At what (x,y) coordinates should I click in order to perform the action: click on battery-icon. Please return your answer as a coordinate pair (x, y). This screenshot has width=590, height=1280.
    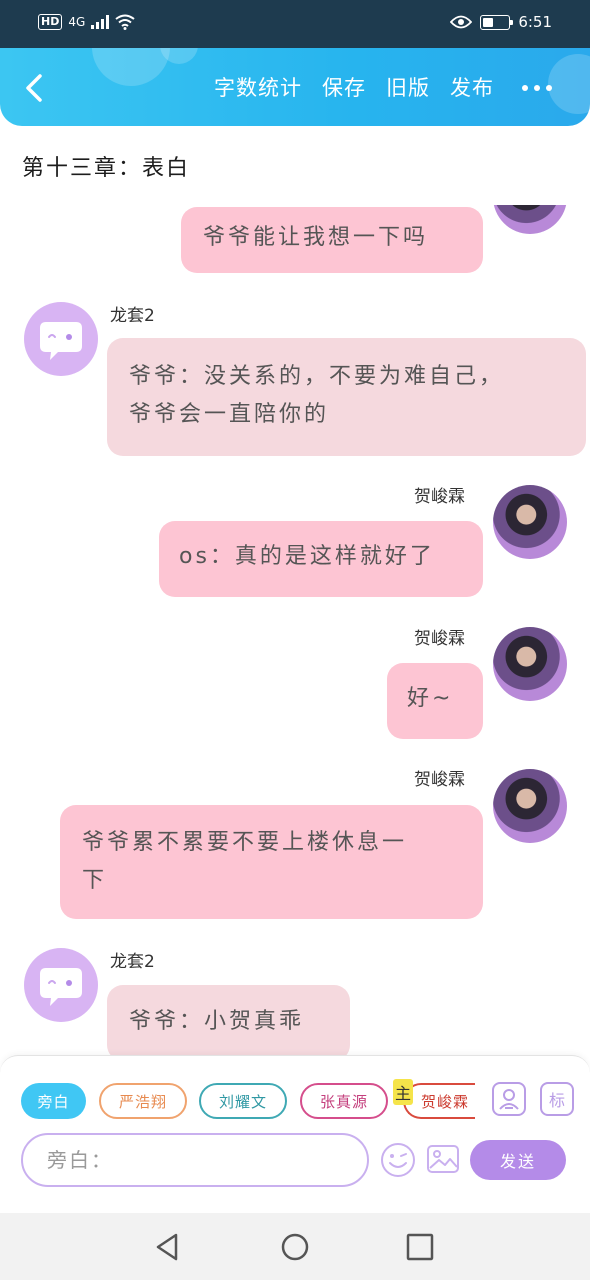
    Looking at the image, I should click on (497, 22).